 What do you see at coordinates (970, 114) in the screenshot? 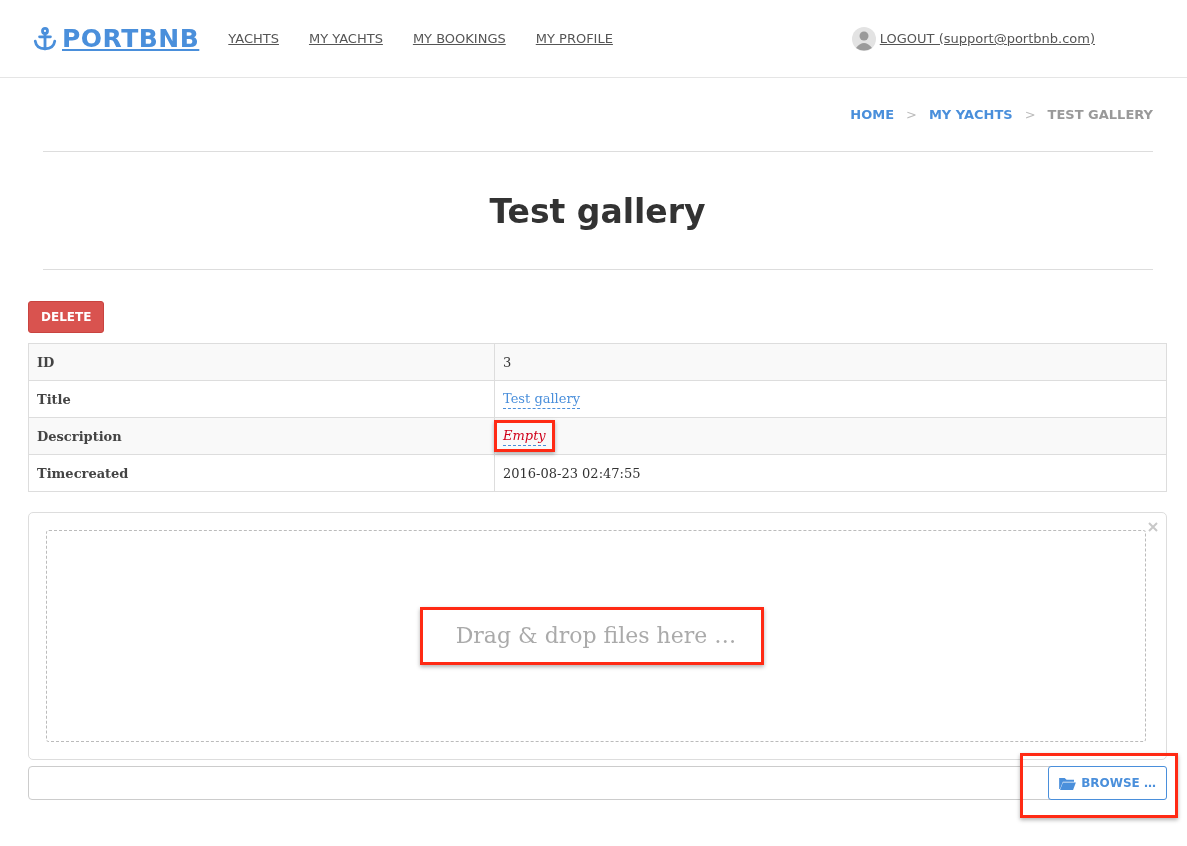
I see `breadcrumb-link: MY YACHTS` at bounding box center [970, 114].